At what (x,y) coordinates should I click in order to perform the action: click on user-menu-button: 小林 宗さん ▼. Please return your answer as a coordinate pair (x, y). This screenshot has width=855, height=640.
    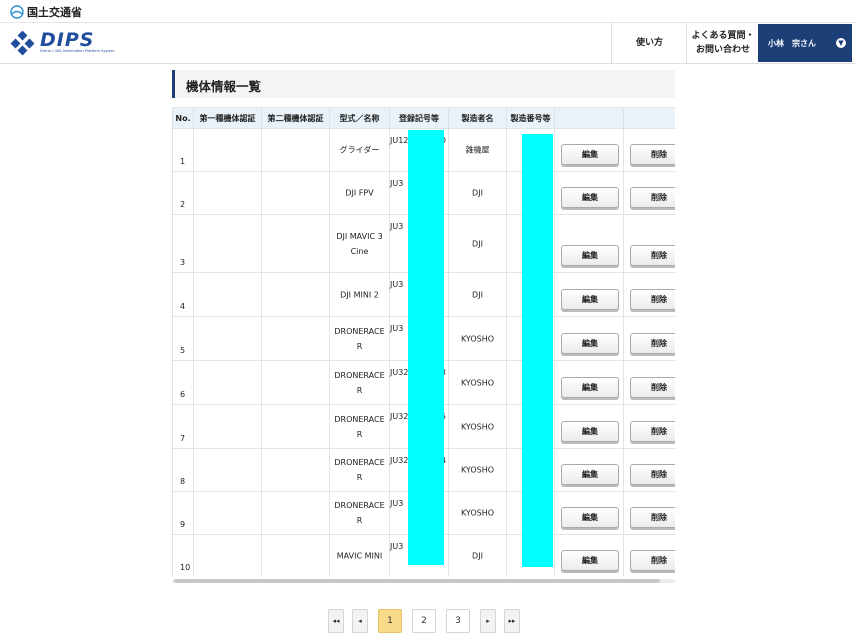
    Looking at the image, I should click on (805, 43).